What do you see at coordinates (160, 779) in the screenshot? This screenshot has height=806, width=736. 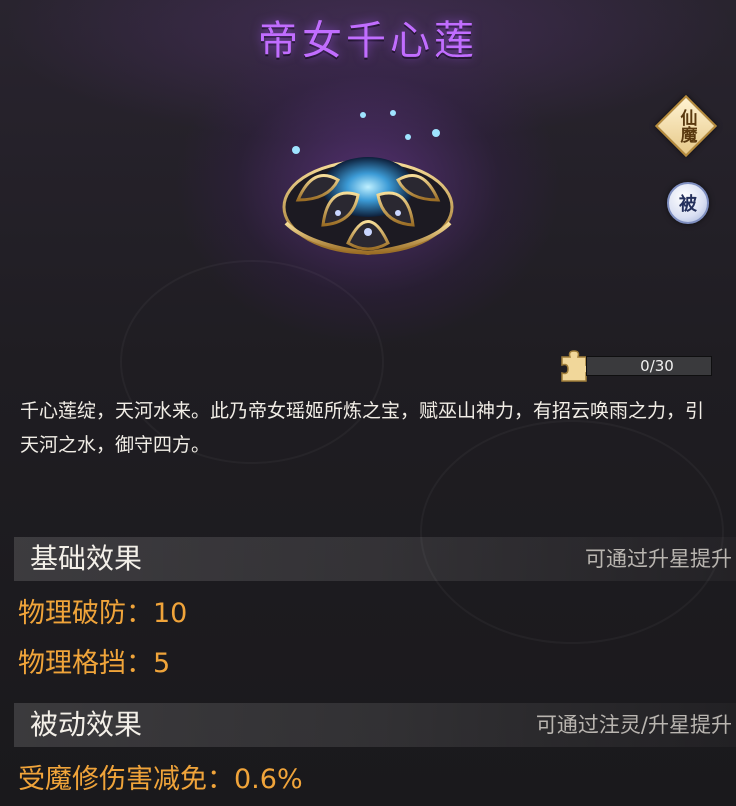 I see `passive-effect-item: 受魔修伤害减免：0.6%` at bounding box center [160, 779].